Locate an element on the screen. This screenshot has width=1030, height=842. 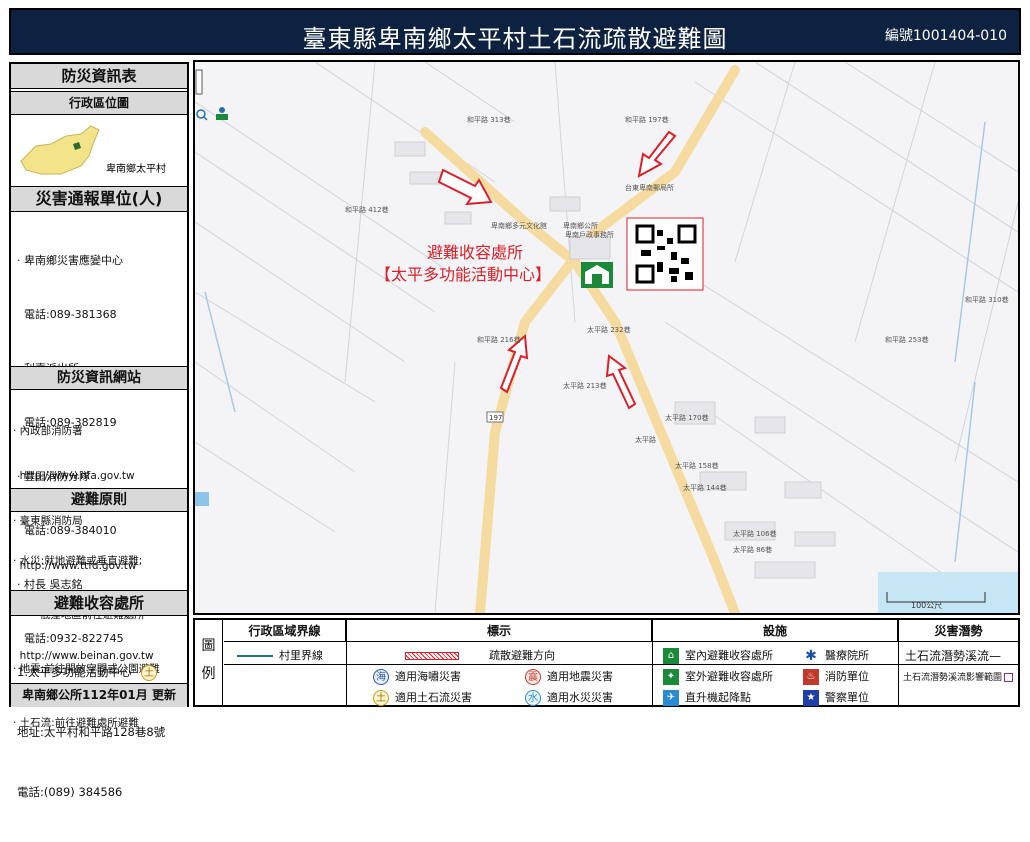
county-shape is located at coordinates (60, 150).